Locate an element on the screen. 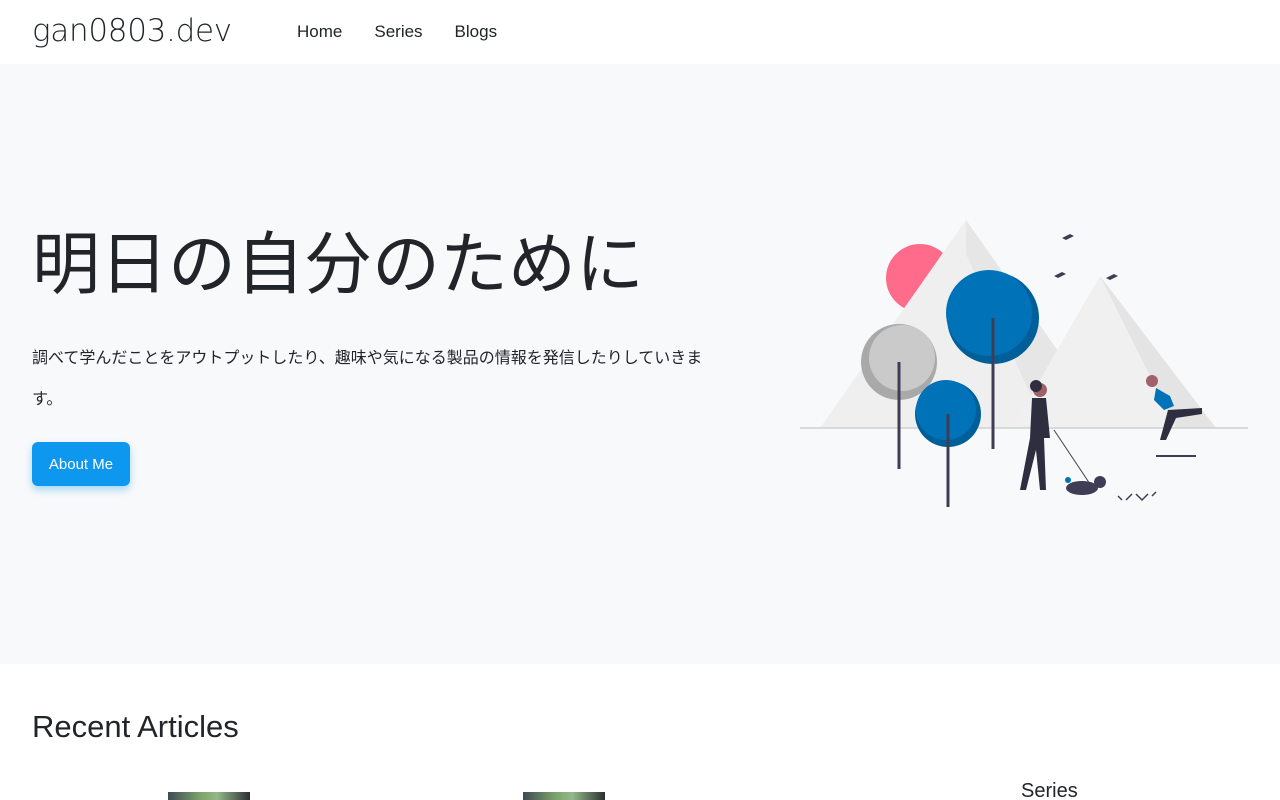  nav-menu: Home Series Blogs is located at coordinates (413, 32).